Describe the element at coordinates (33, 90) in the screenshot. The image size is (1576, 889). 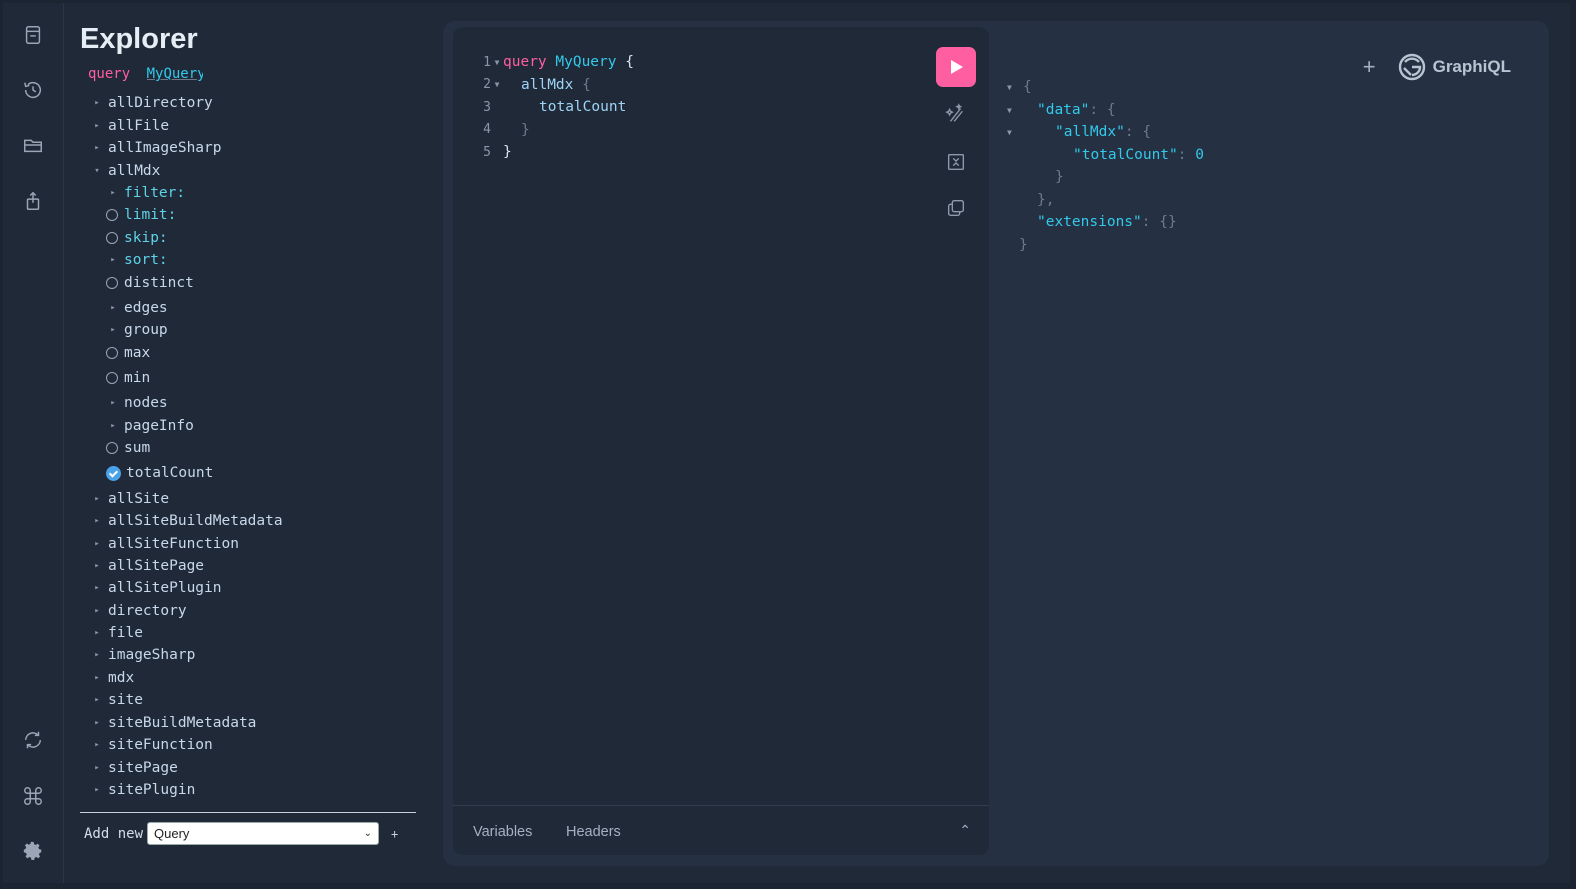
I see `history-icon` at that location.